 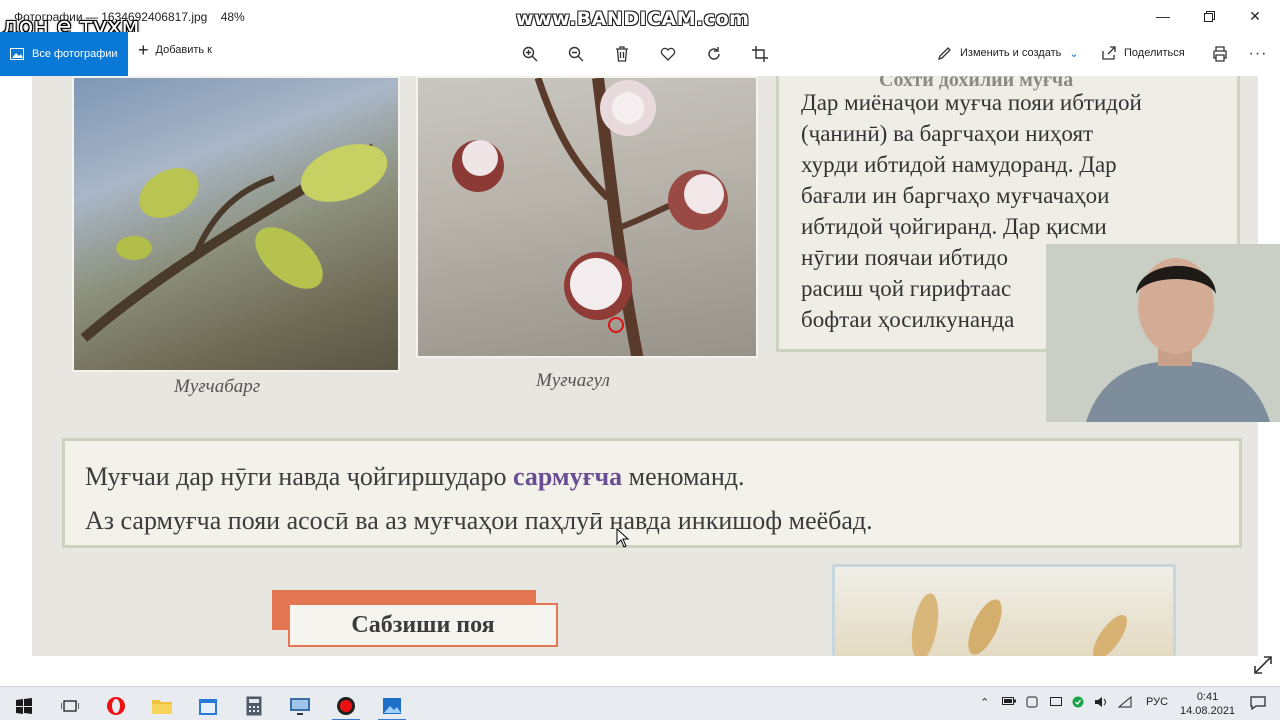 I want to click on display-icon, so click(x=1056, y=701).